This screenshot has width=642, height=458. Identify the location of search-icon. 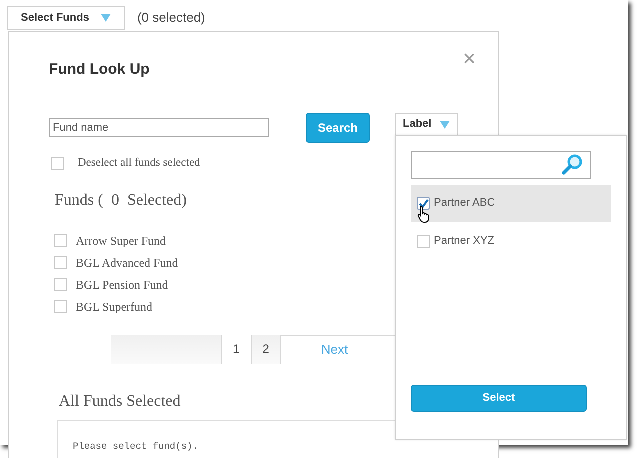
(572, 164).